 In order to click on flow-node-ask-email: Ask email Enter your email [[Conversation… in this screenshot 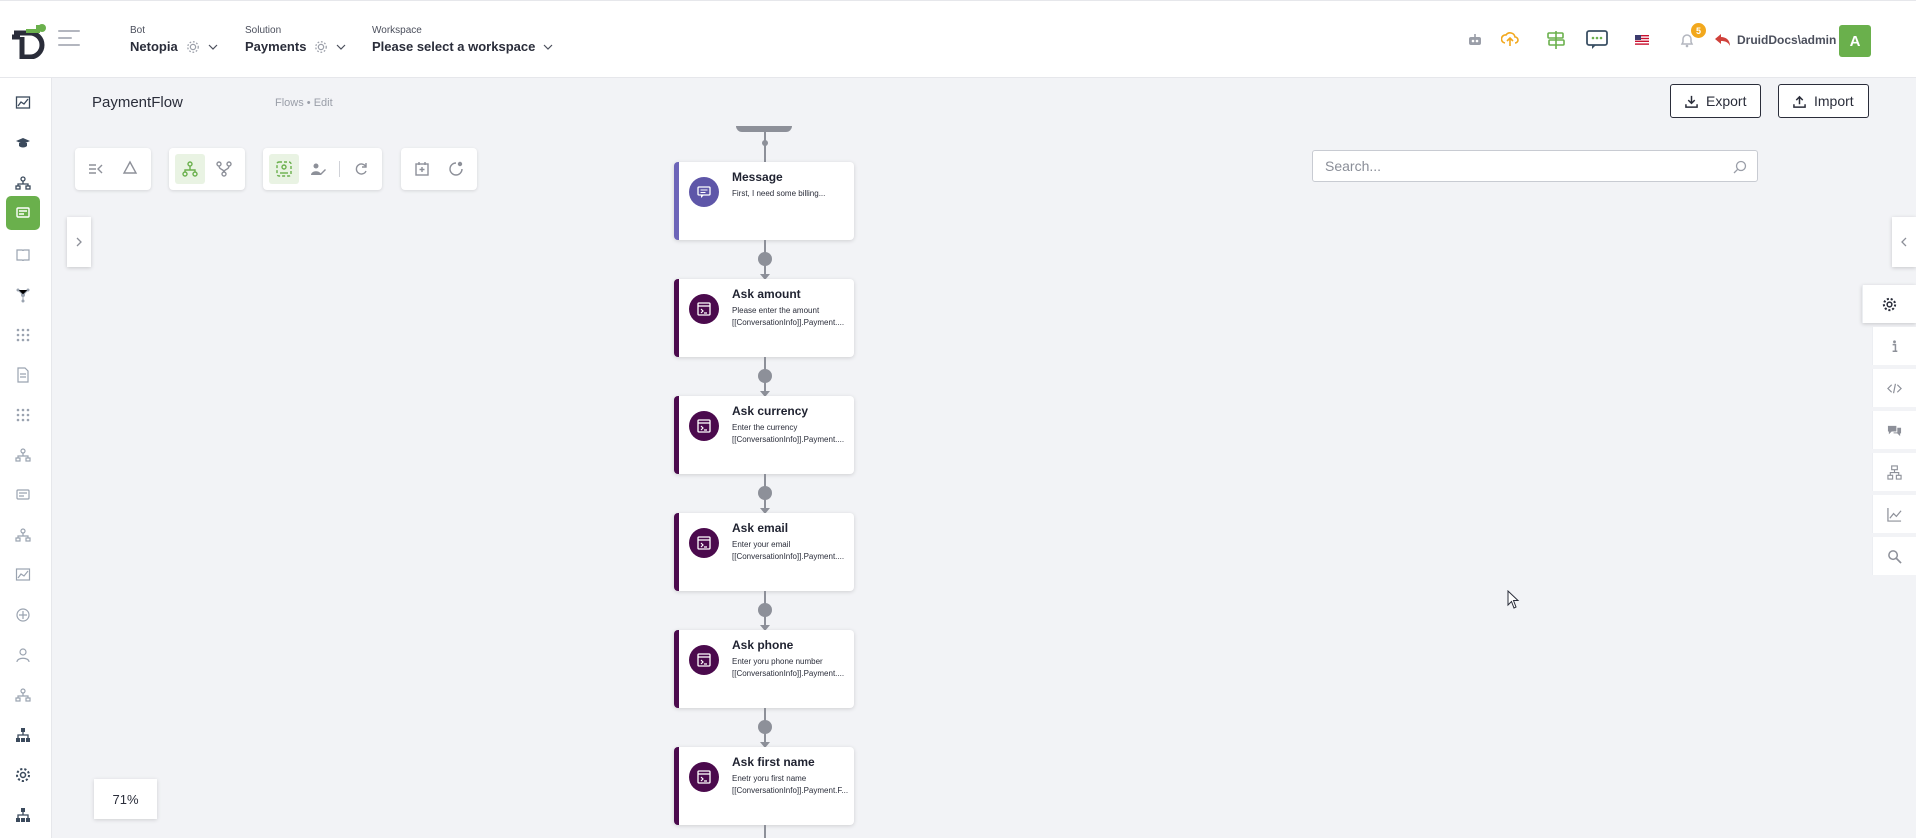, I will do `click(764, 552)`.